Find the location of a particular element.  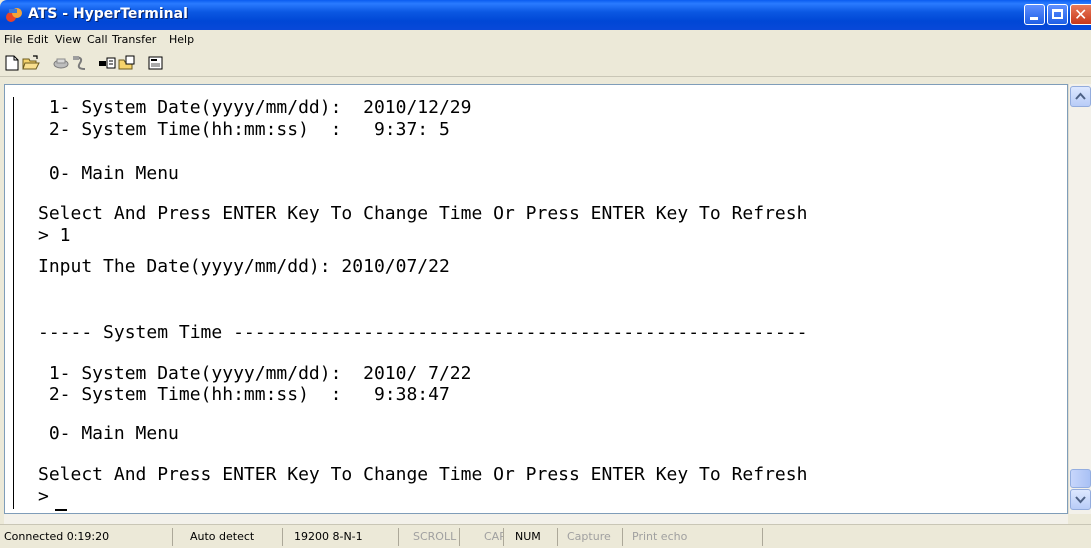

minimize-icon is located at coordinates (1034, 18).